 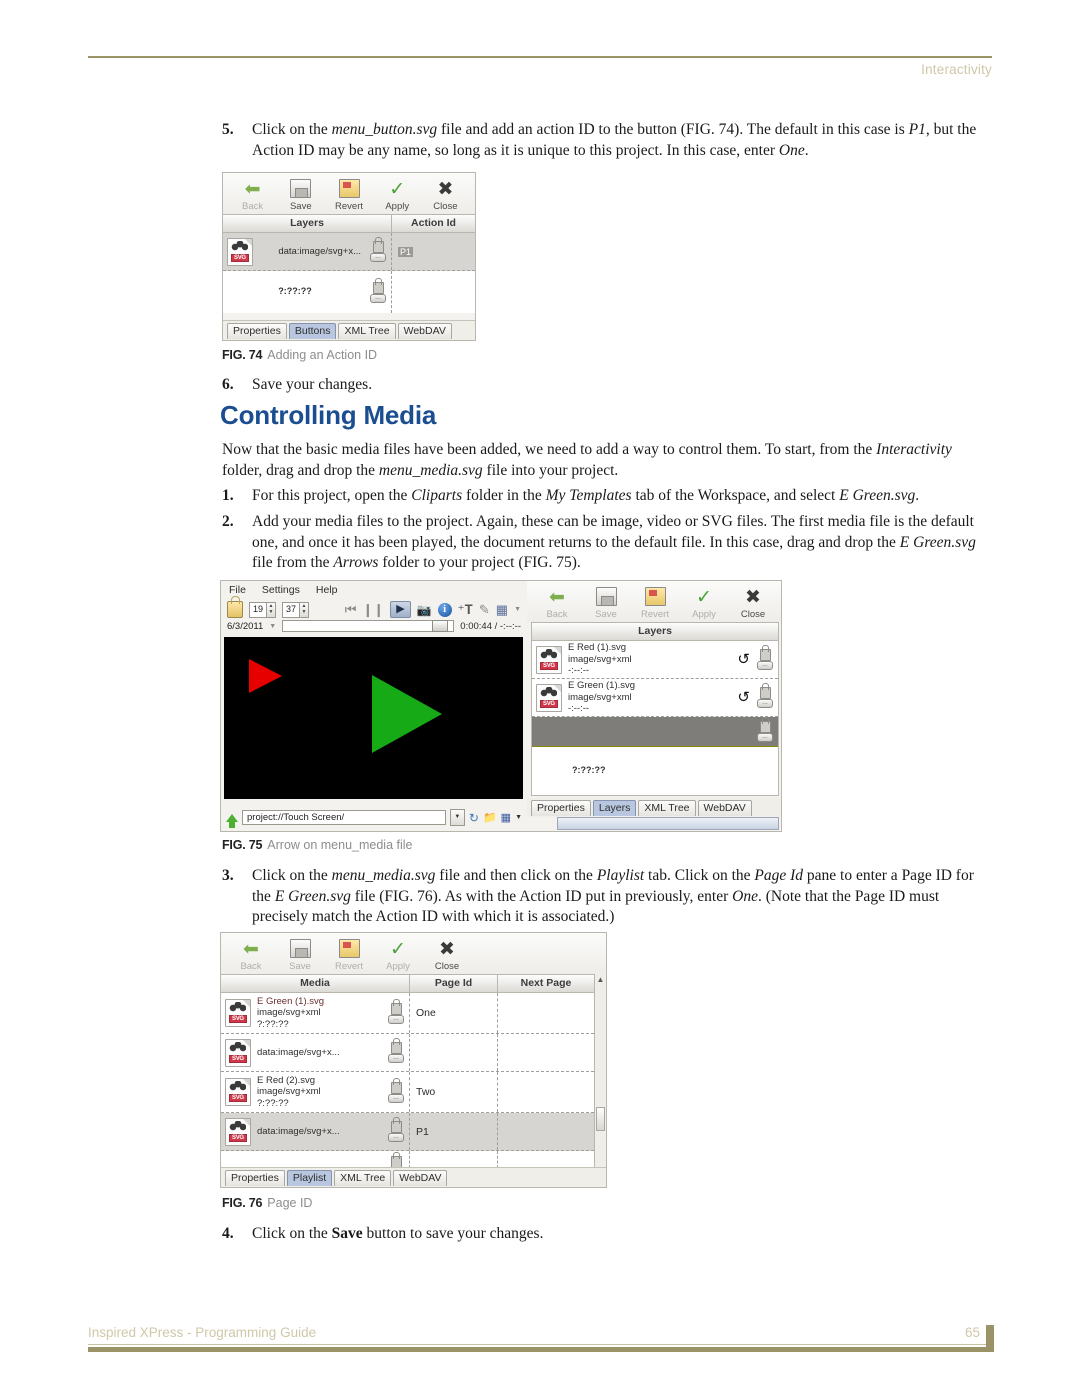 I want to click on fig75-tab-xml-tree: XML Tree, so click(x=667, y=808).